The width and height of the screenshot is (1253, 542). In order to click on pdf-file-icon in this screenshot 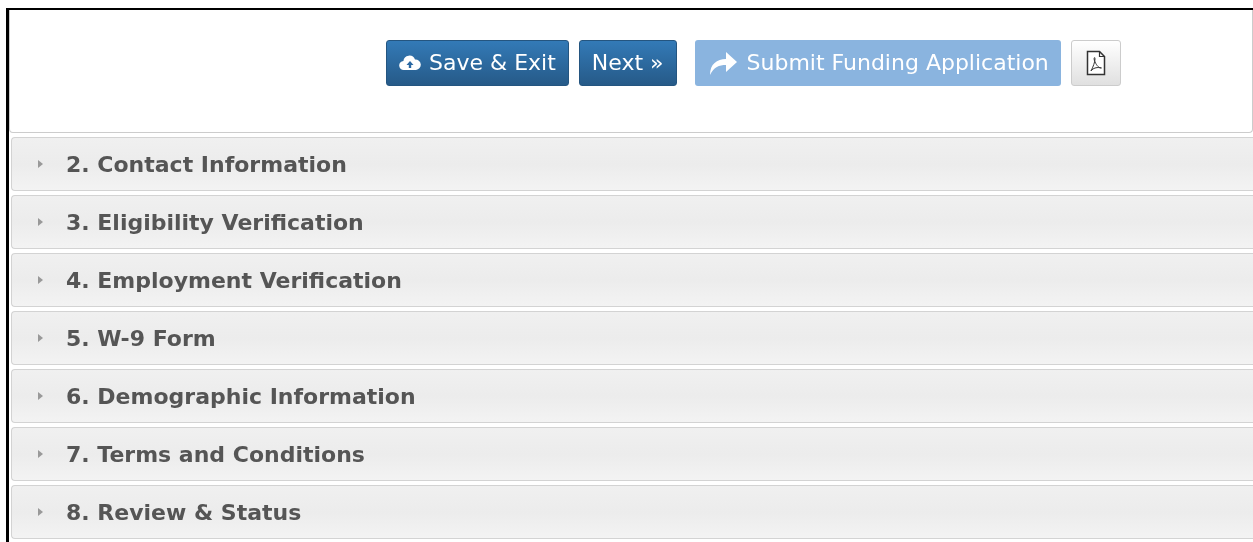, I will do `click(1095, 63)`.